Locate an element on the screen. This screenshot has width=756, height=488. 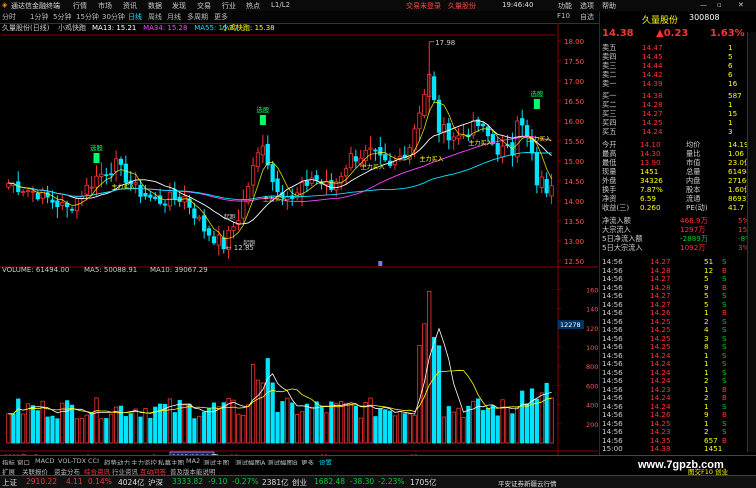
period-week: 周线 is located at coordinates (155, 17).